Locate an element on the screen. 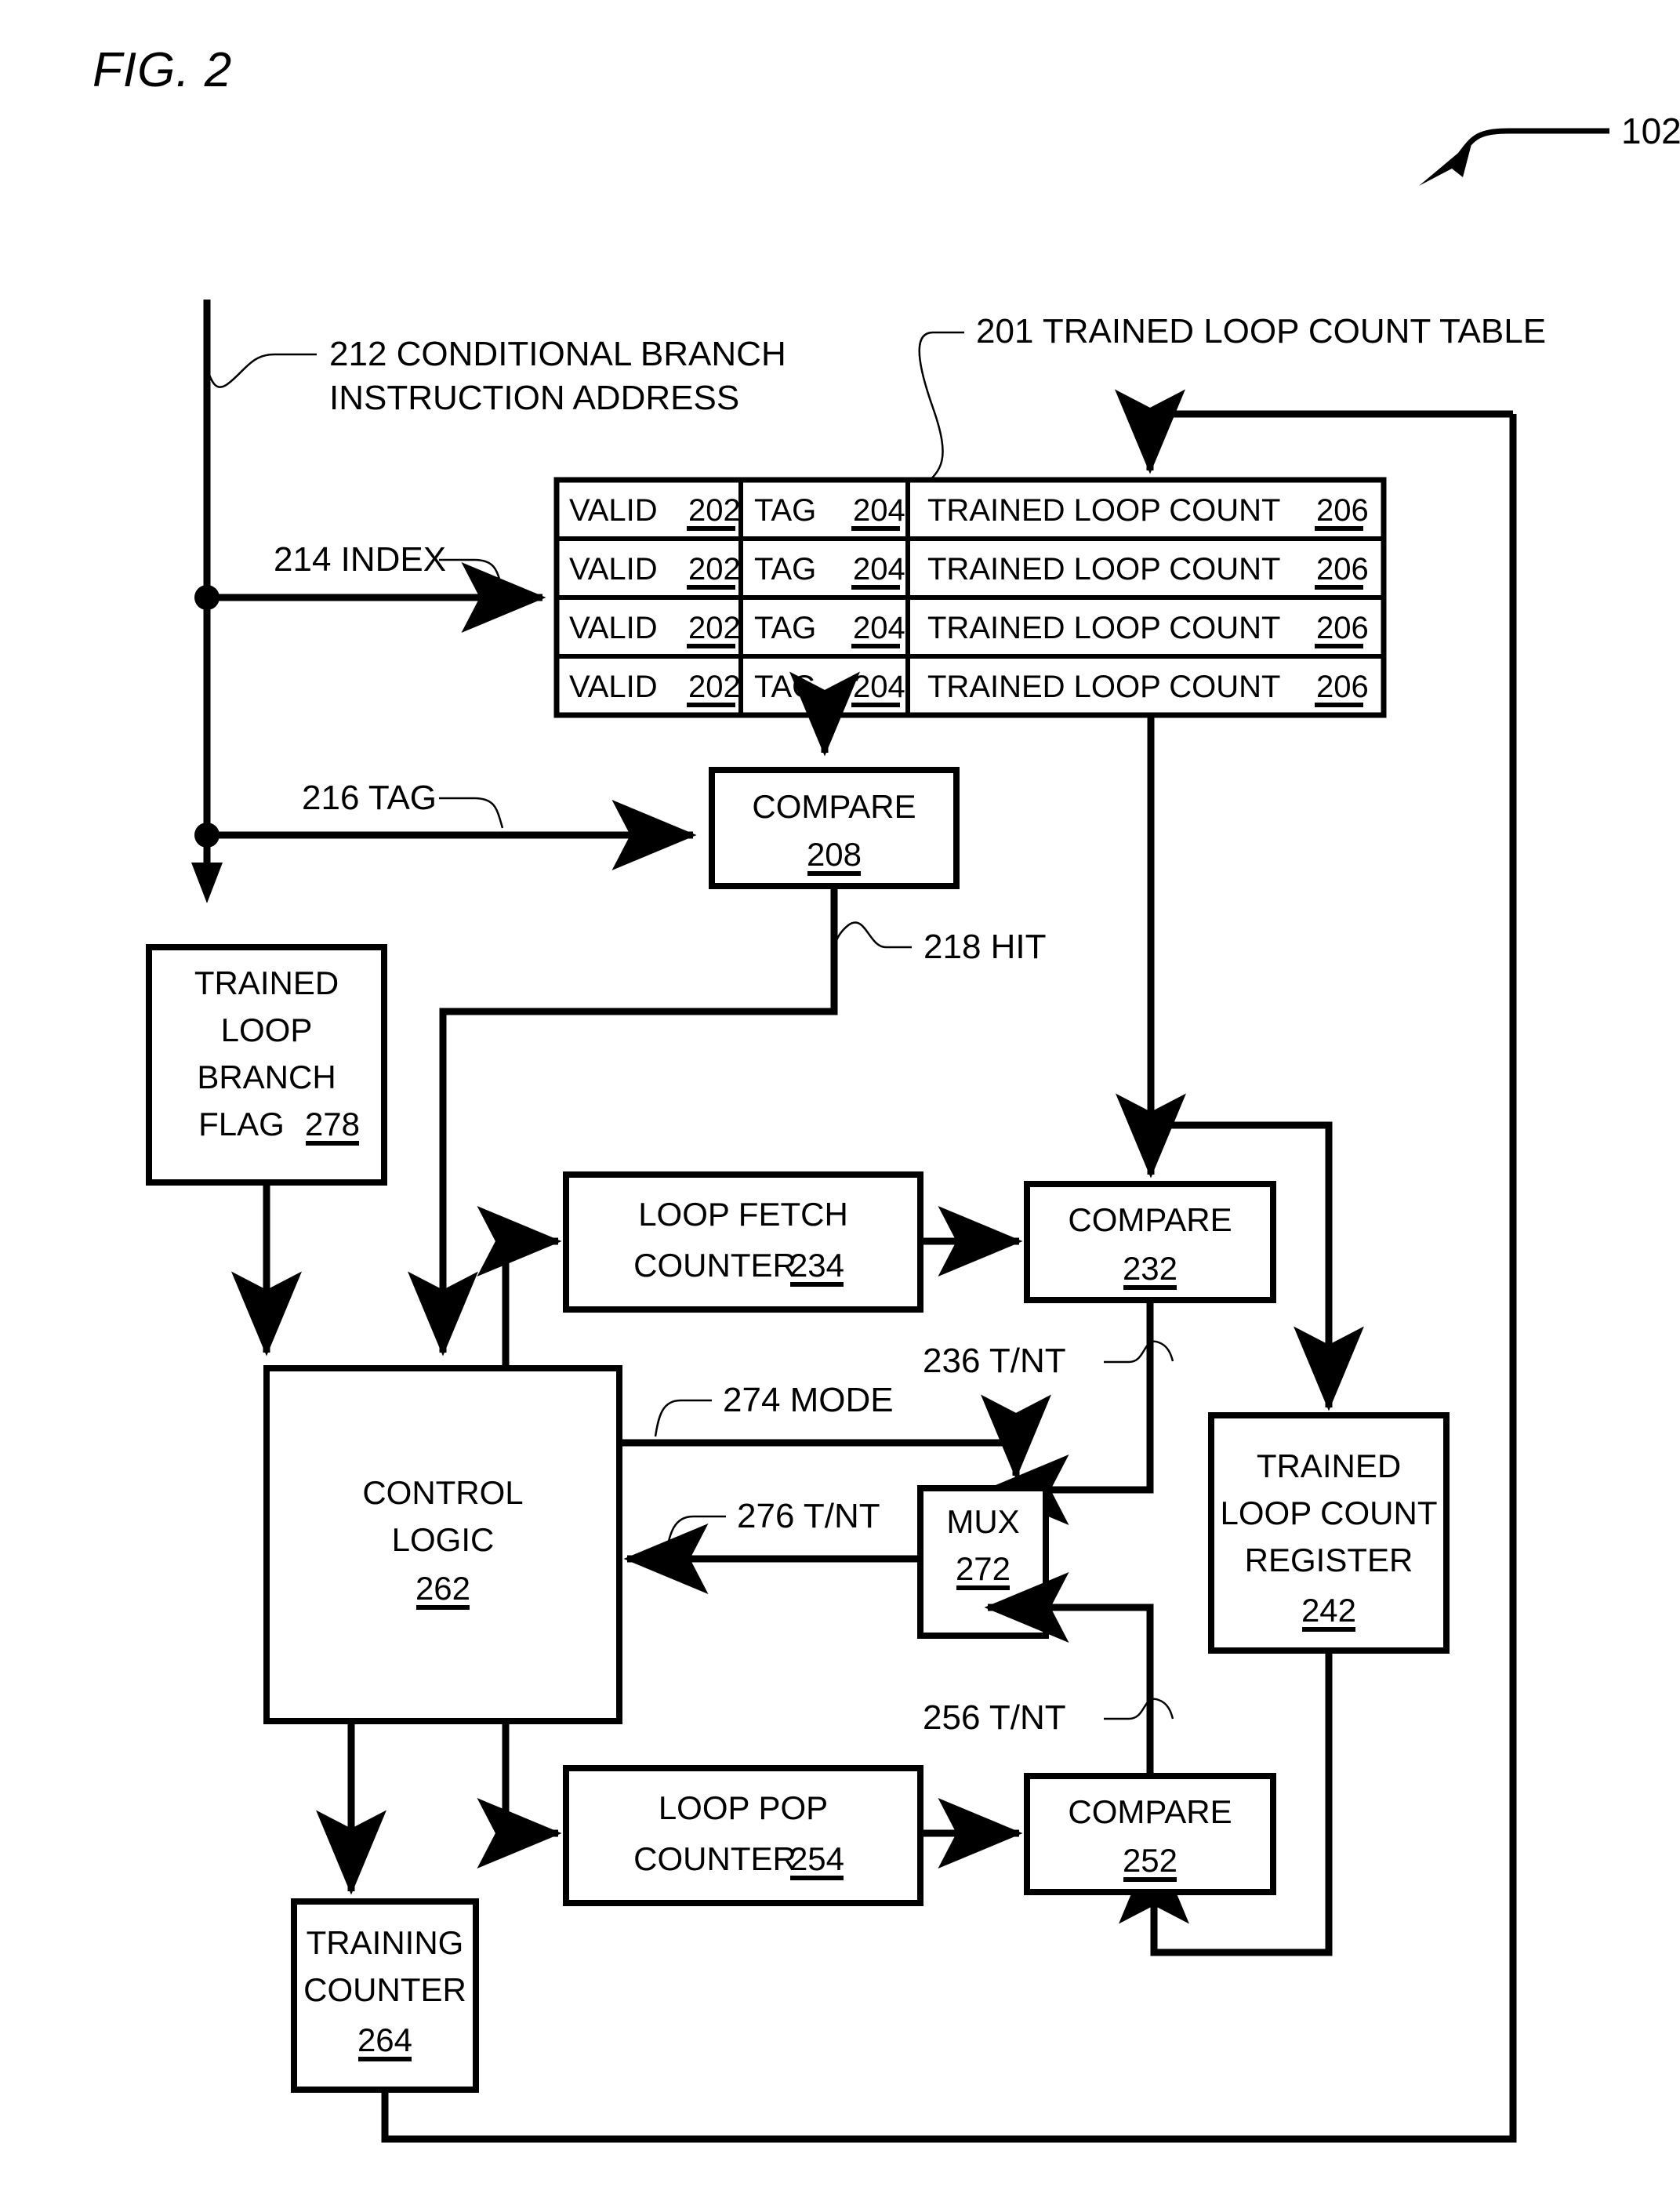 The width and height of the screenshot is (1680, 2201). compare-232-label: COMPARE is located at coordinates (1150, 1219).